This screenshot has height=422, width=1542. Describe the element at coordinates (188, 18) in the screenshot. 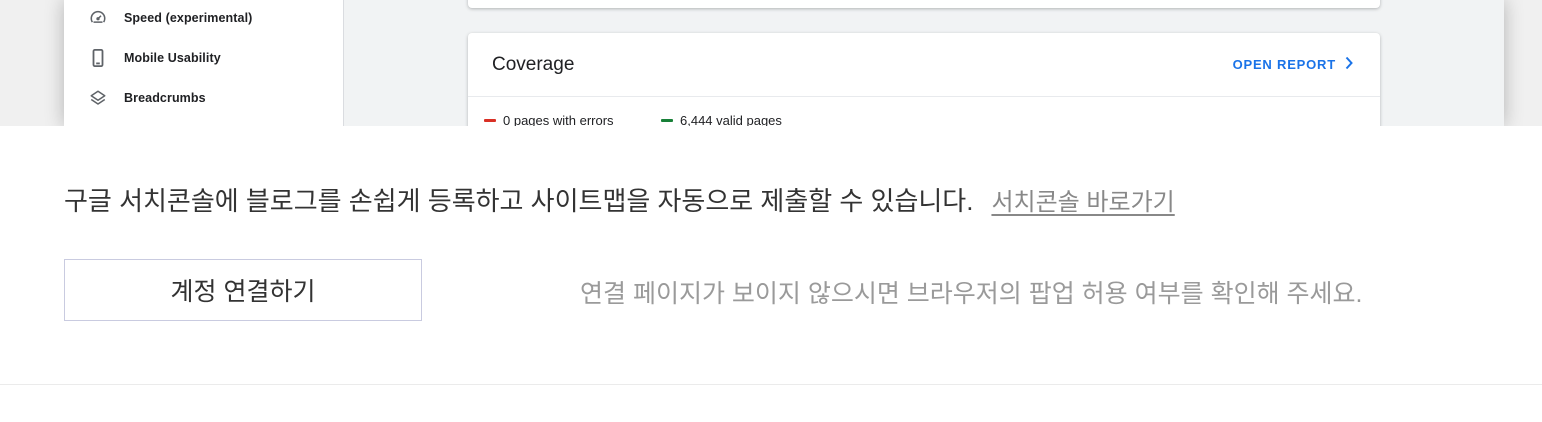

I see `sidebar-item-label: Speed (experimental)` at that location.